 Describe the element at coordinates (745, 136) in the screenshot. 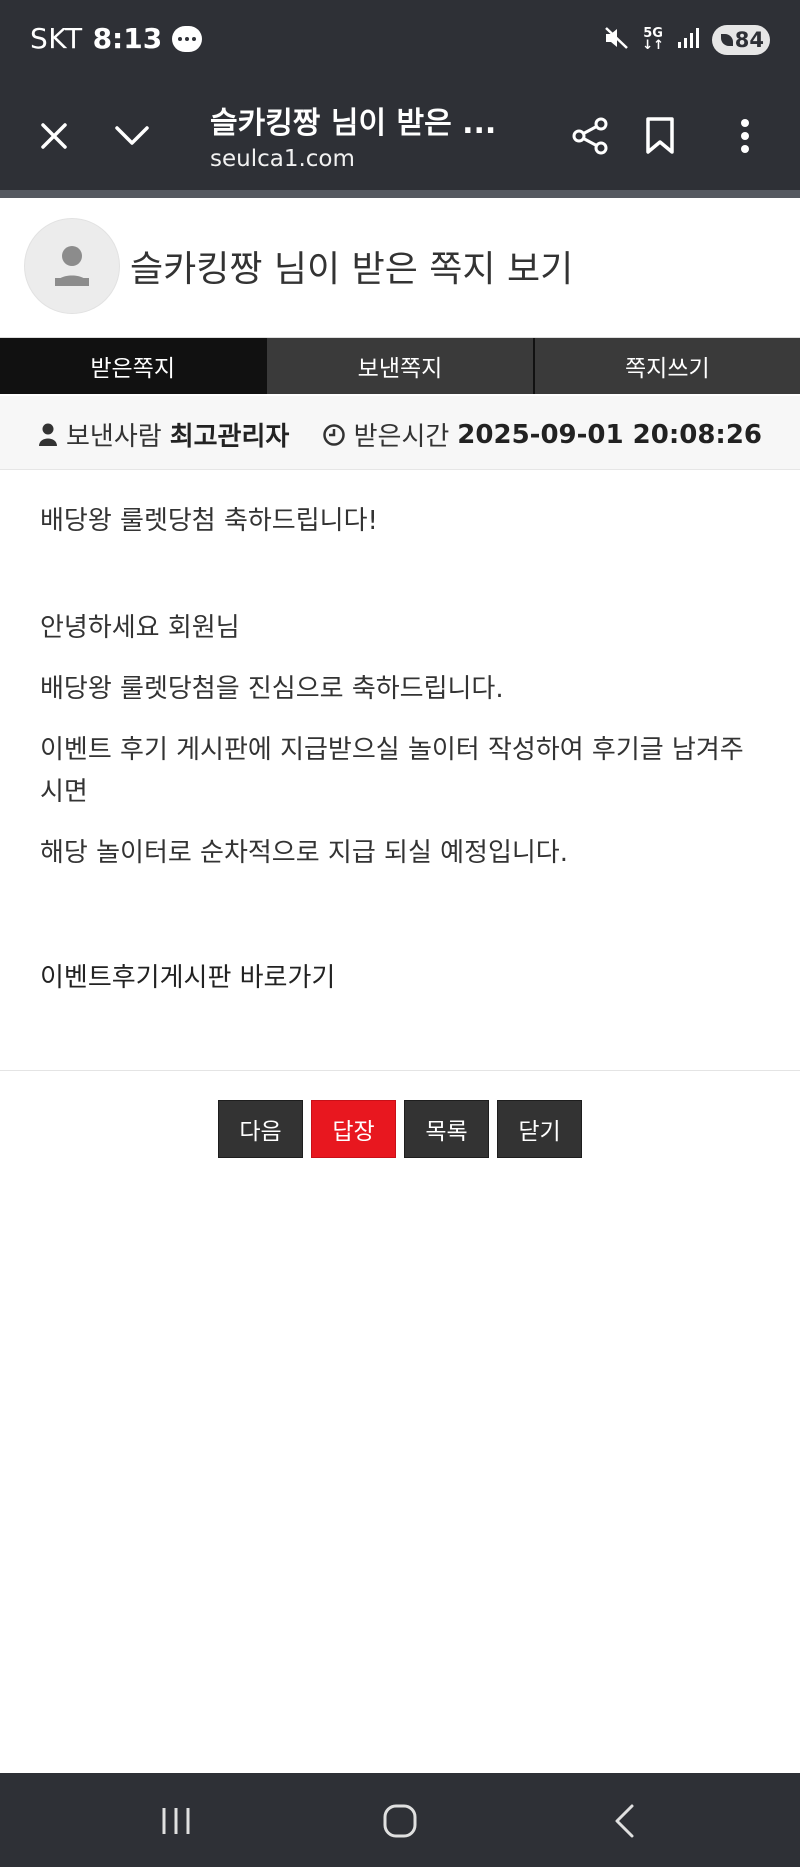

I see `more-icon` at that location.